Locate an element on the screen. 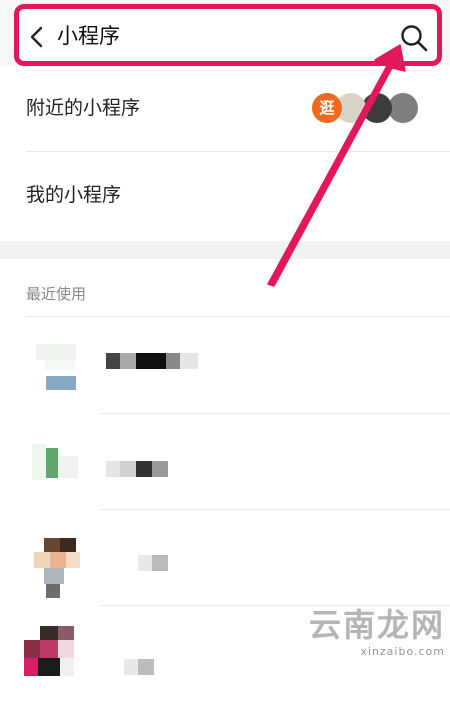  search-header: 小程序 is located at coordinates (225, 38).